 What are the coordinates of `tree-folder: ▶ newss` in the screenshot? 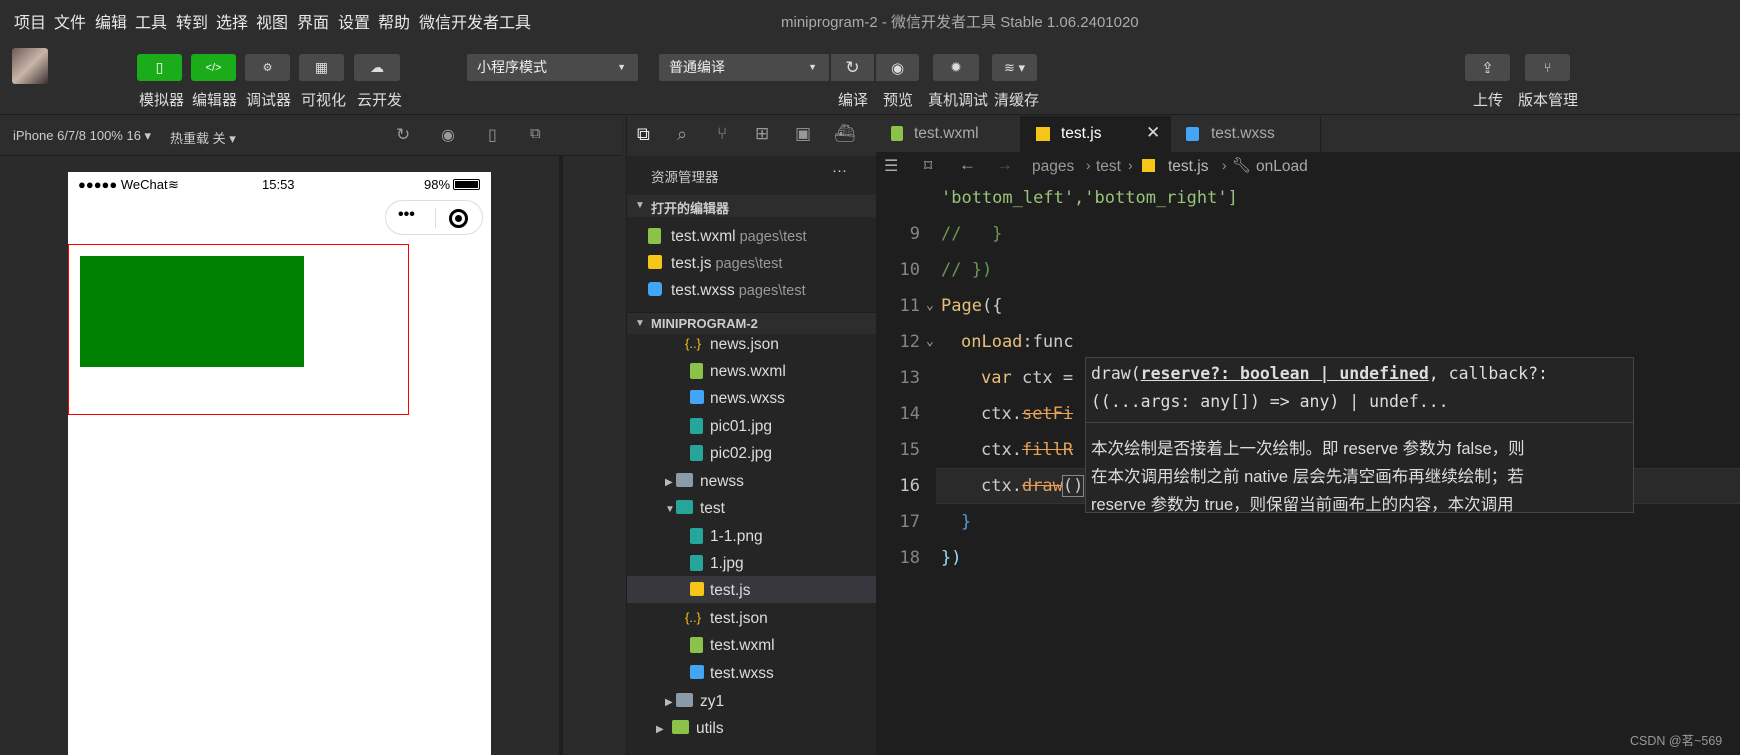 It's located at (704, 482).